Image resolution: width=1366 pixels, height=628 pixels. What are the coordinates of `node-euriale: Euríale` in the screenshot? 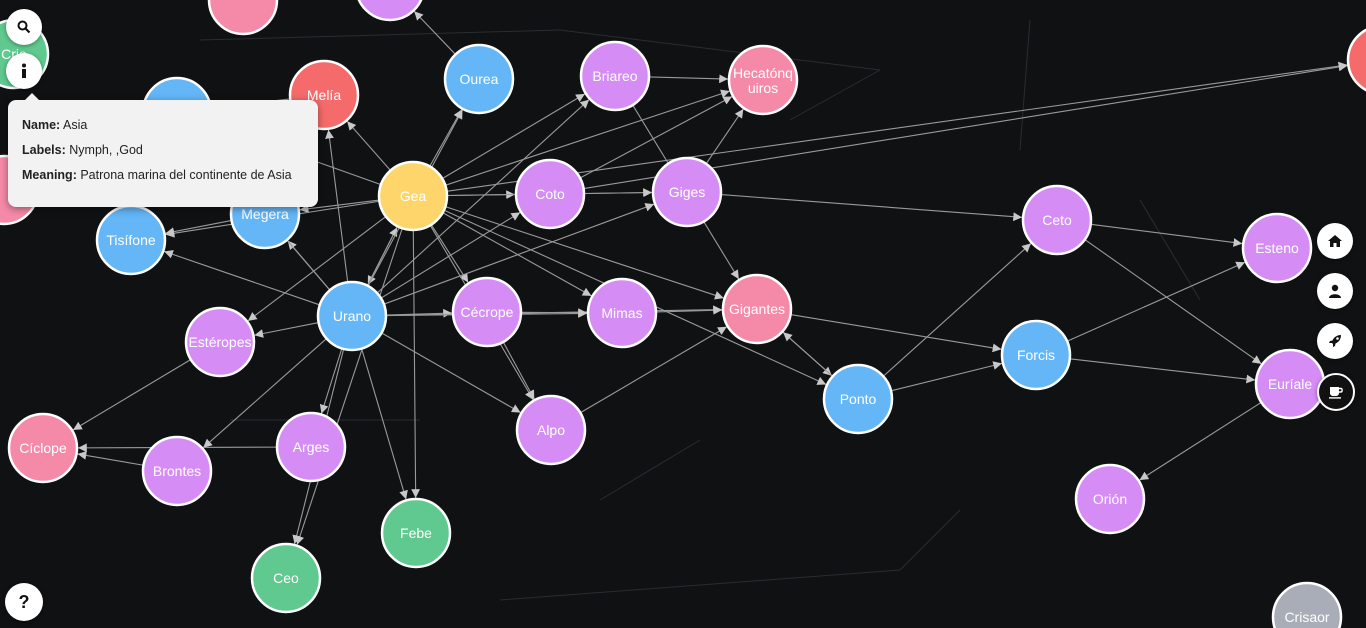 It's located at (1290, 384).